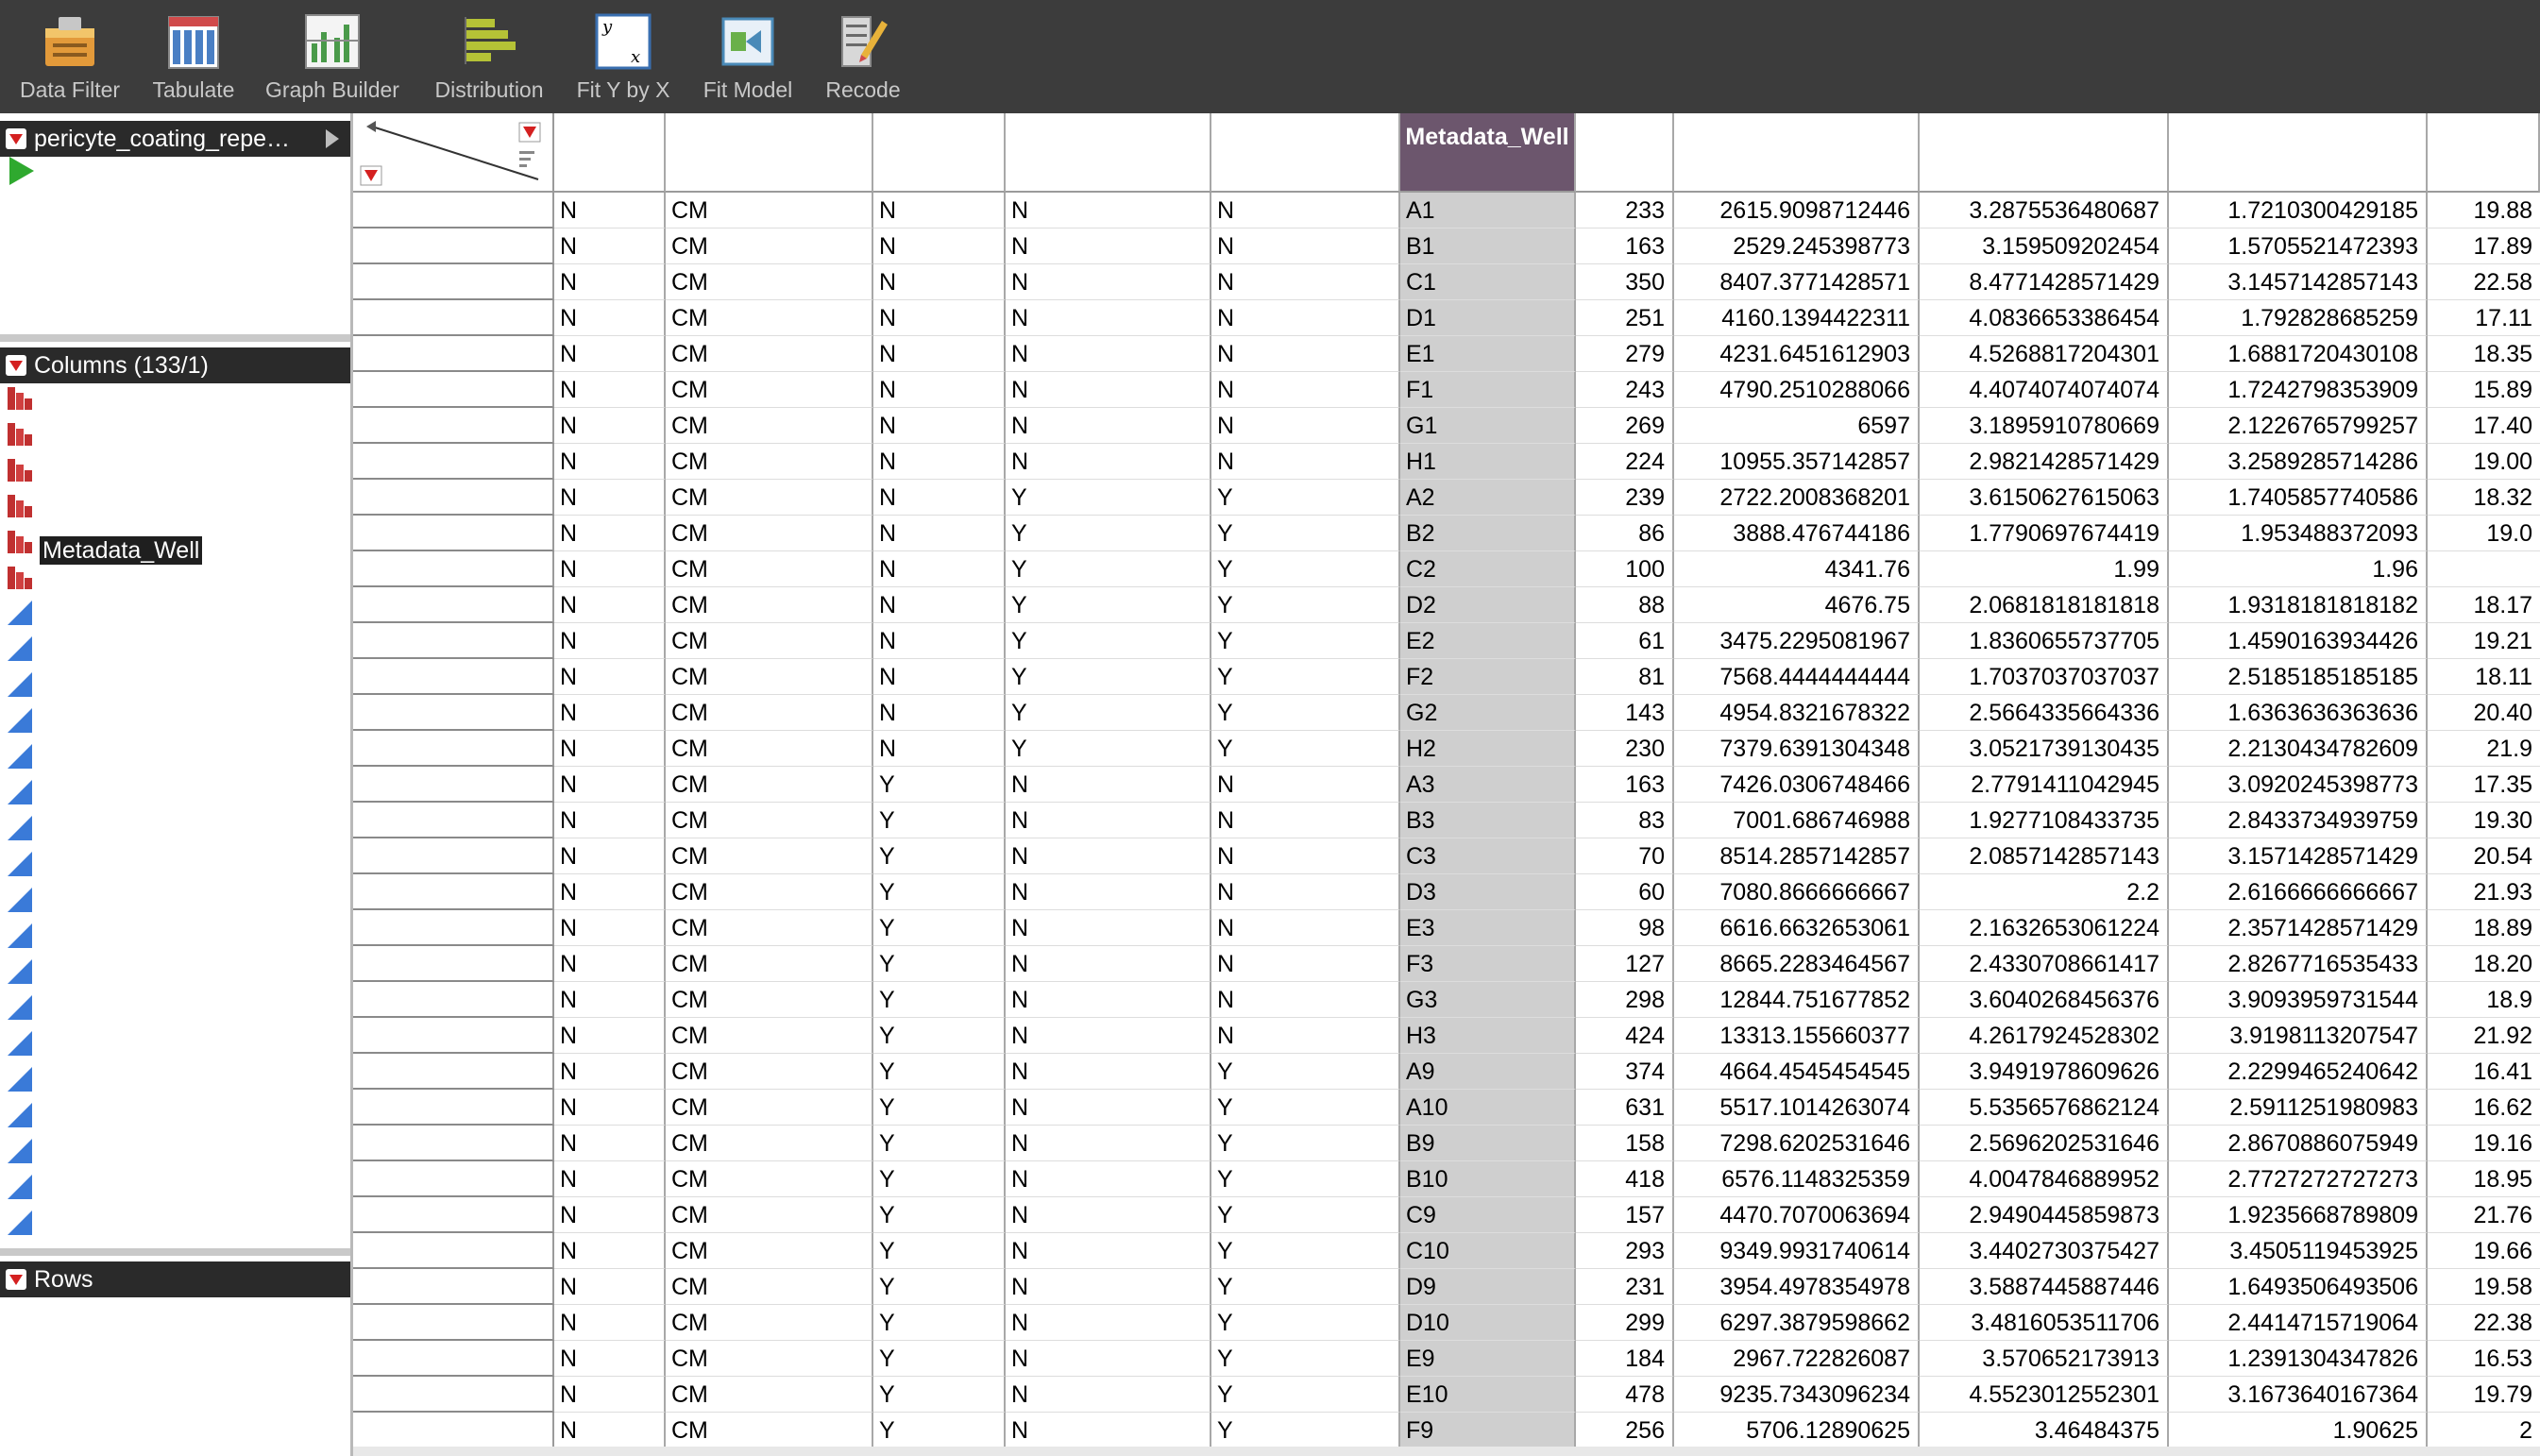 Image resolution: width=2540 pixels, height=1456 pixels. What do you see at coordinates (1625, 569) in the screenshot?
I see `table-cell: 100` at bounding box center [1625, 569].